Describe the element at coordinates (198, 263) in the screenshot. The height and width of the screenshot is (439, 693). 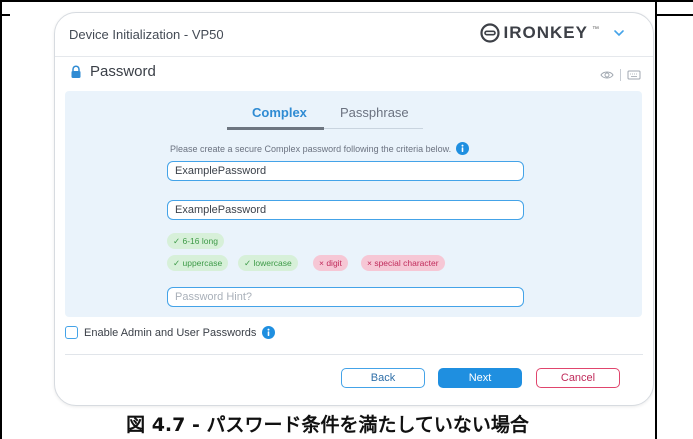
I see `criteria-uppercase-chip: ✓ uppercase` at that location.